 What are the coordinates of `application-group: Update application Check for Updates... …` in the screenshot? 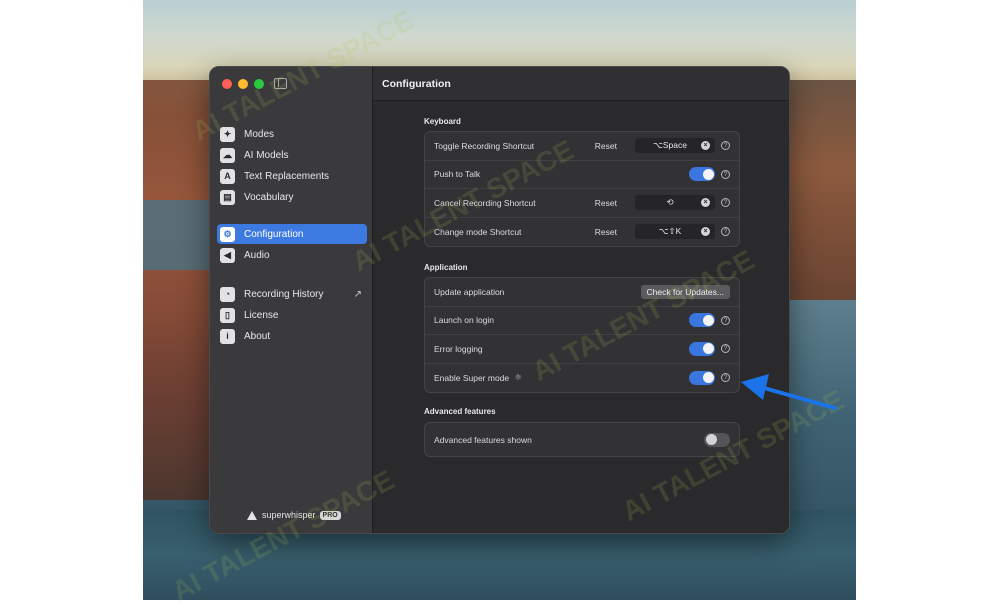 It's located at (582, 335).